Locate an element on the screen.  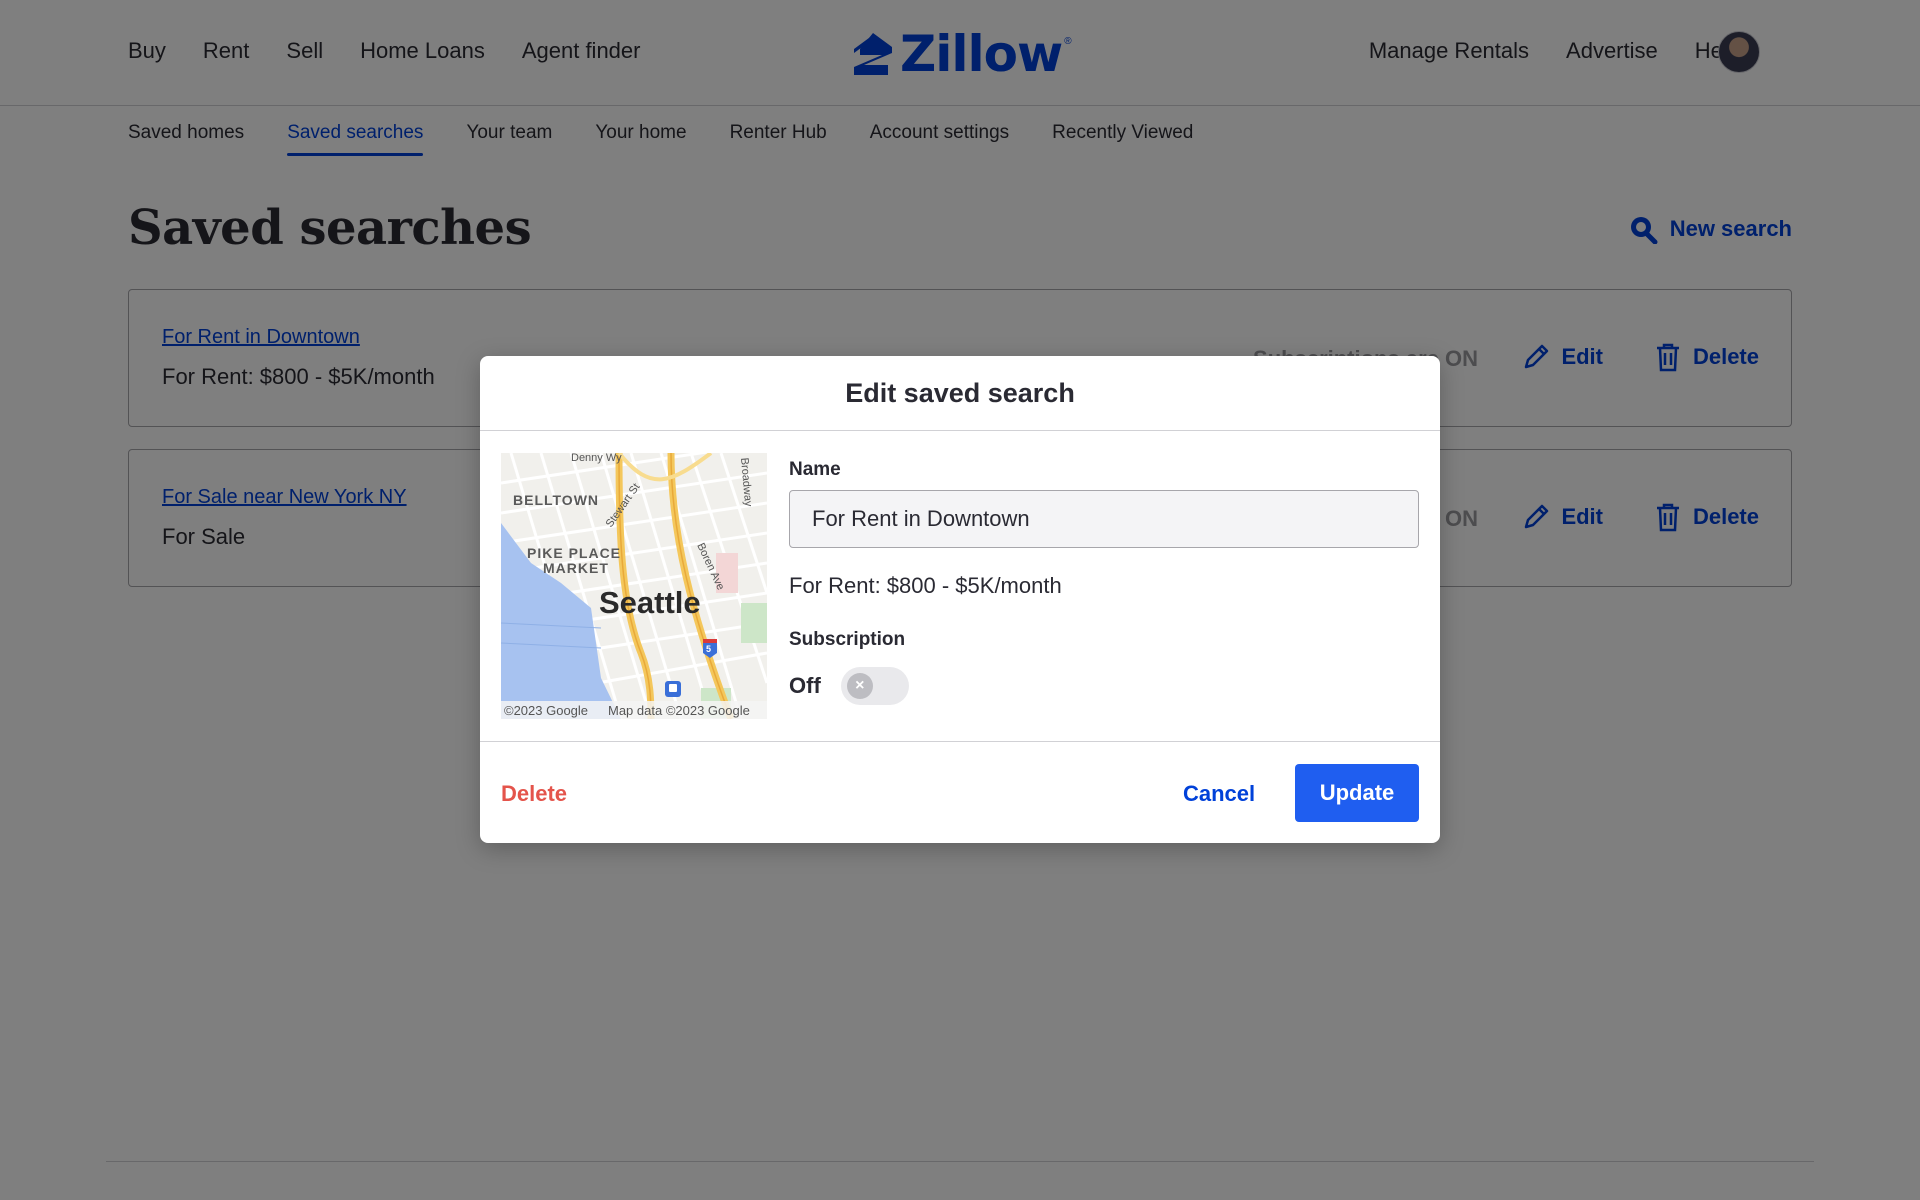
subscription-toggle: × is located at coordinates (874, 686).